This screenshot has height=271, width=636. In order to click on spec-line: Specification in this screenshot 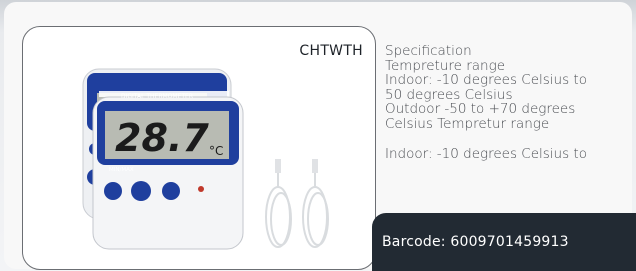, I will do `click(428, 51)`.